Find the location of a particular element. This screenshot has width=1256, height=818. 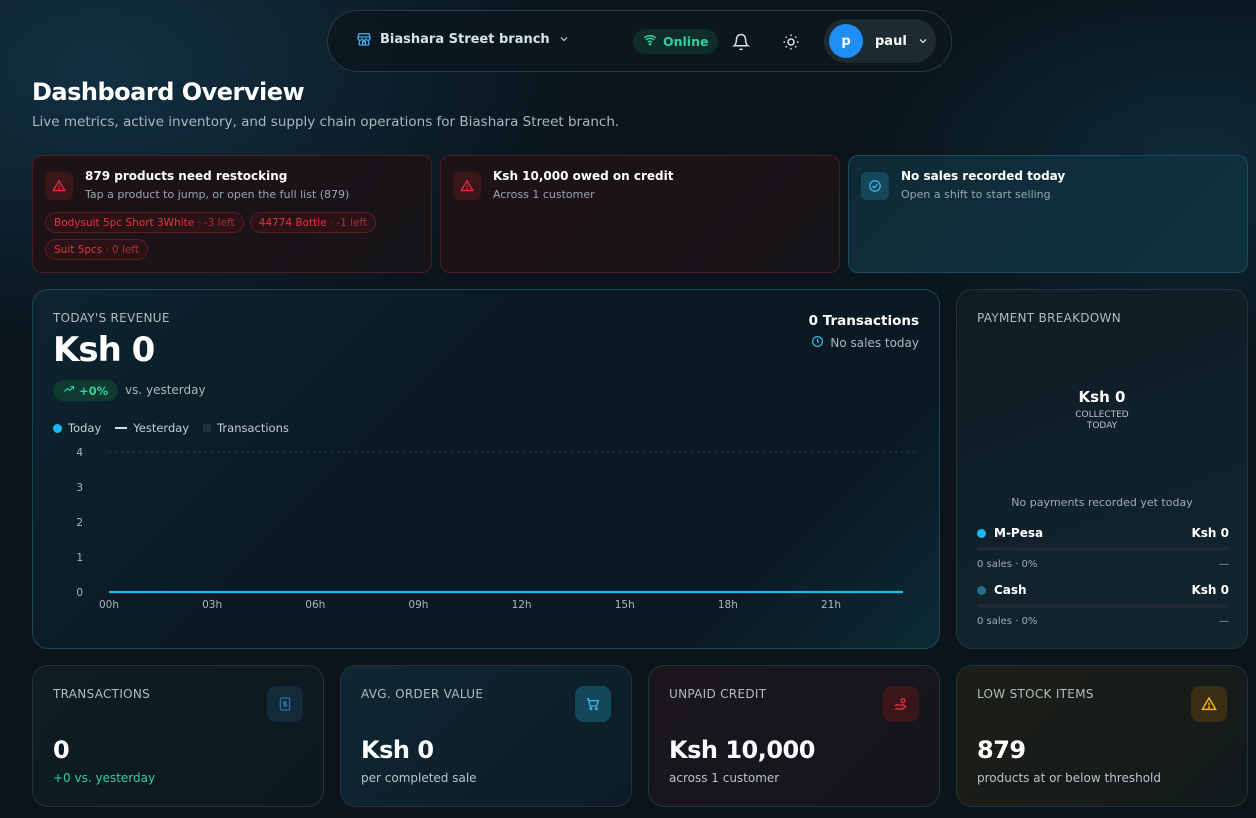

x-tick-label: 15h is located at coordinates (625, 605).